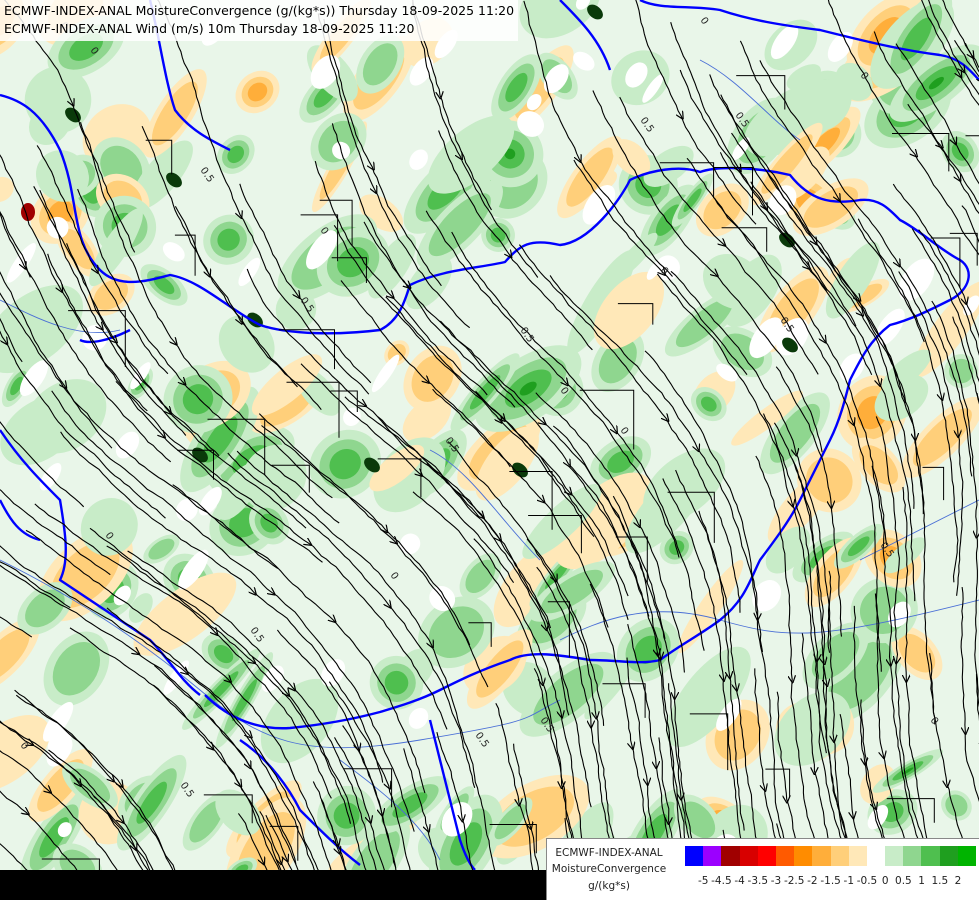 The image size is (979, 900). I want to click on legend-tick-label: -2.5, so click(794, 881).